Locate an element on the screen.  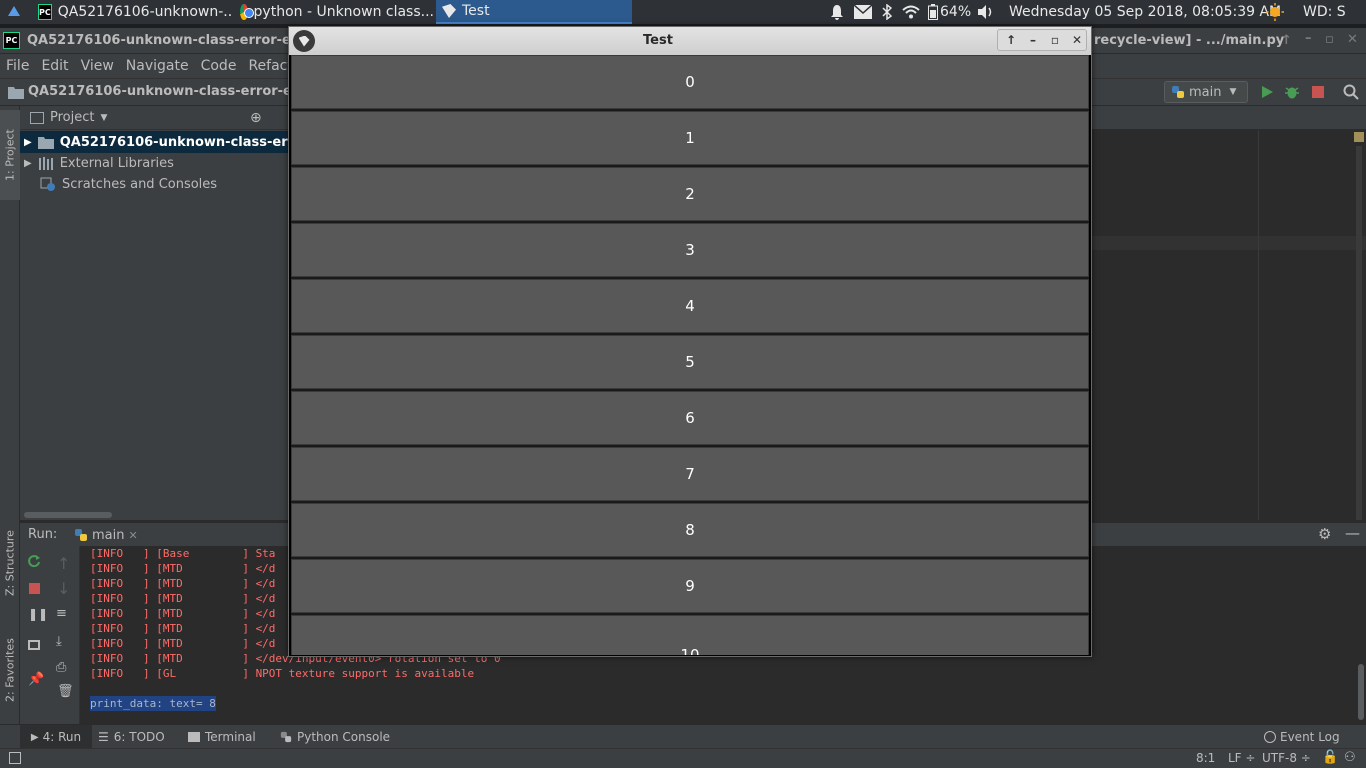
taskbar-item-test: Test is located at coordinates (534, 12).